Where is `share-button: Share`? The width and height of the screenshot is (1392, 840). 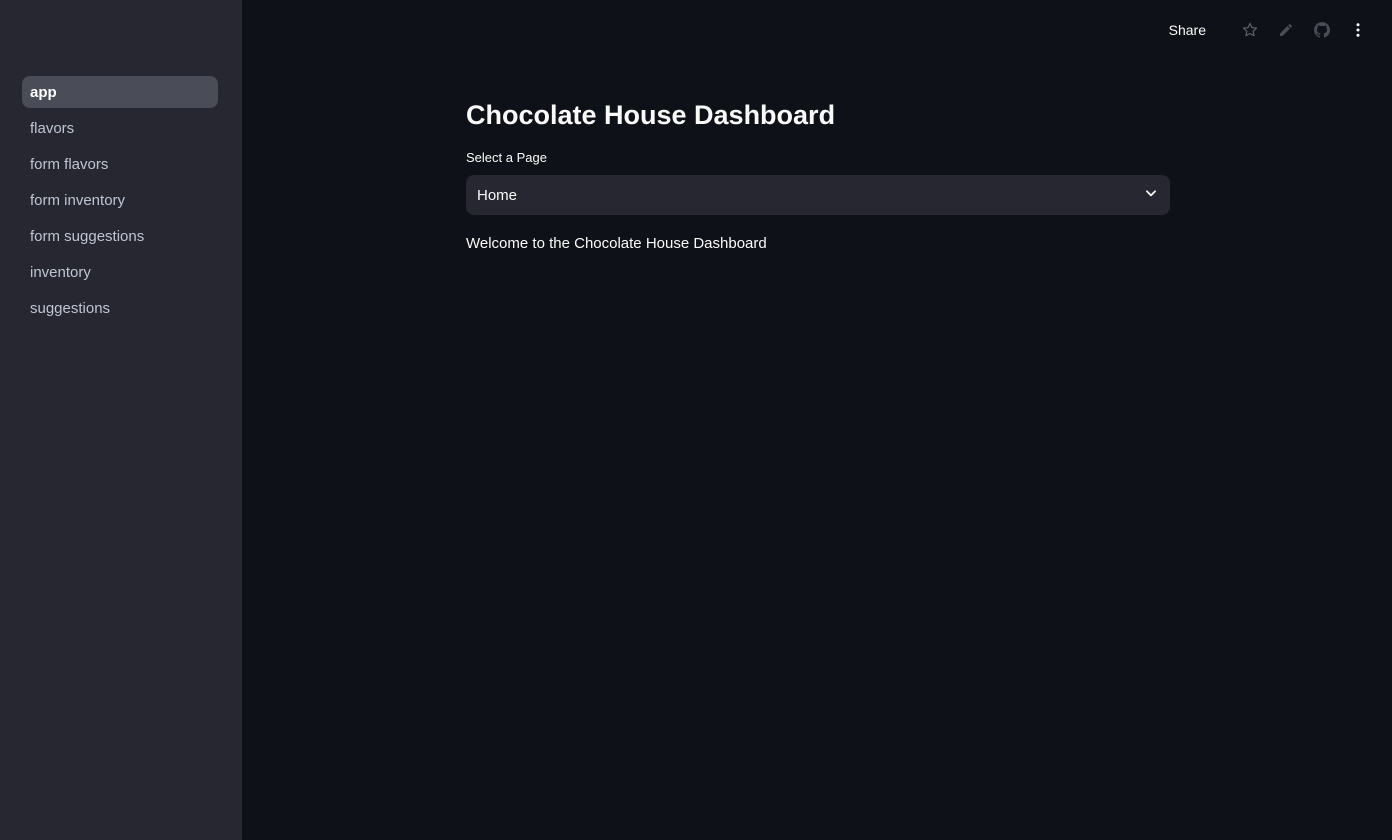
share-button: Share is located at coordinates (1187, 30).